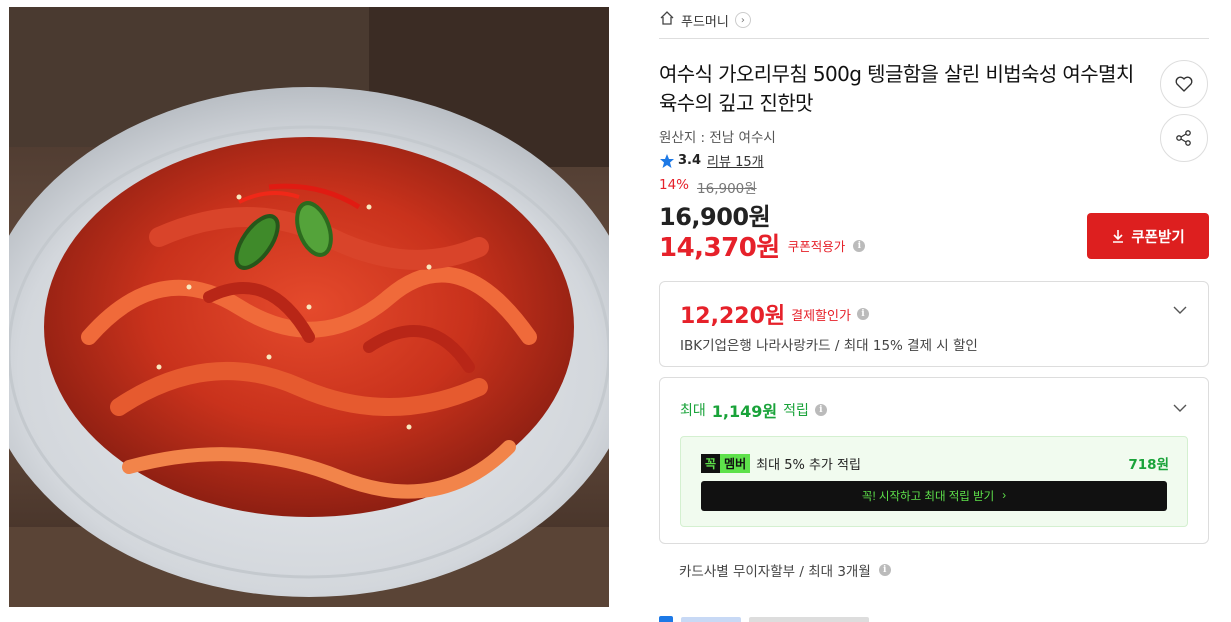 The width and height of the screenshot is (1231, 622). What do you see at coordinates (796, 411) in the screenshot?
I see `points-suffix: 적립` at bounding box center [796, 411].